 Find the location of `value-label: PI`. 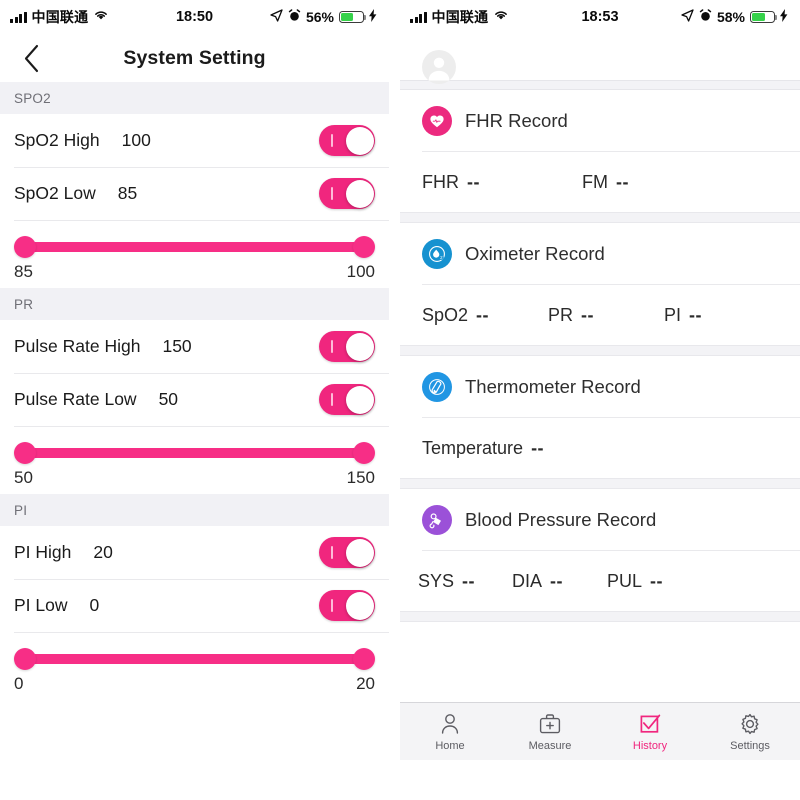

value-label: PI is located at coordinates (673, 314).